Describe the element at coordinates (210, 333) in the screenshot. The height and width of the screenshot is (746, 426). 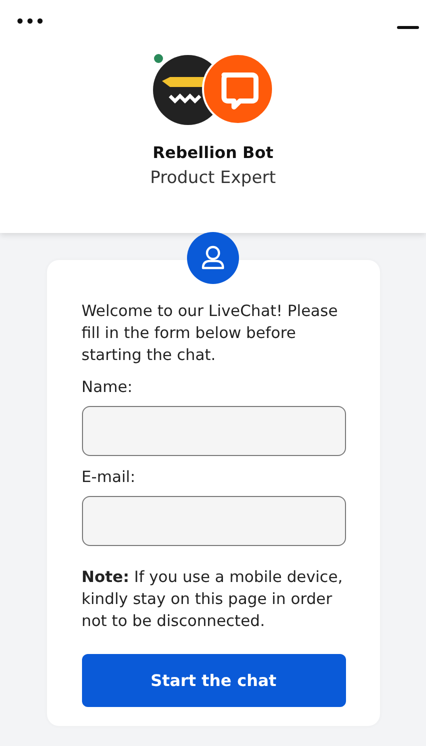
I see `welcome-text: Welcome to our LiveChat! Please fill in the form below before starting the chat.` at that location.